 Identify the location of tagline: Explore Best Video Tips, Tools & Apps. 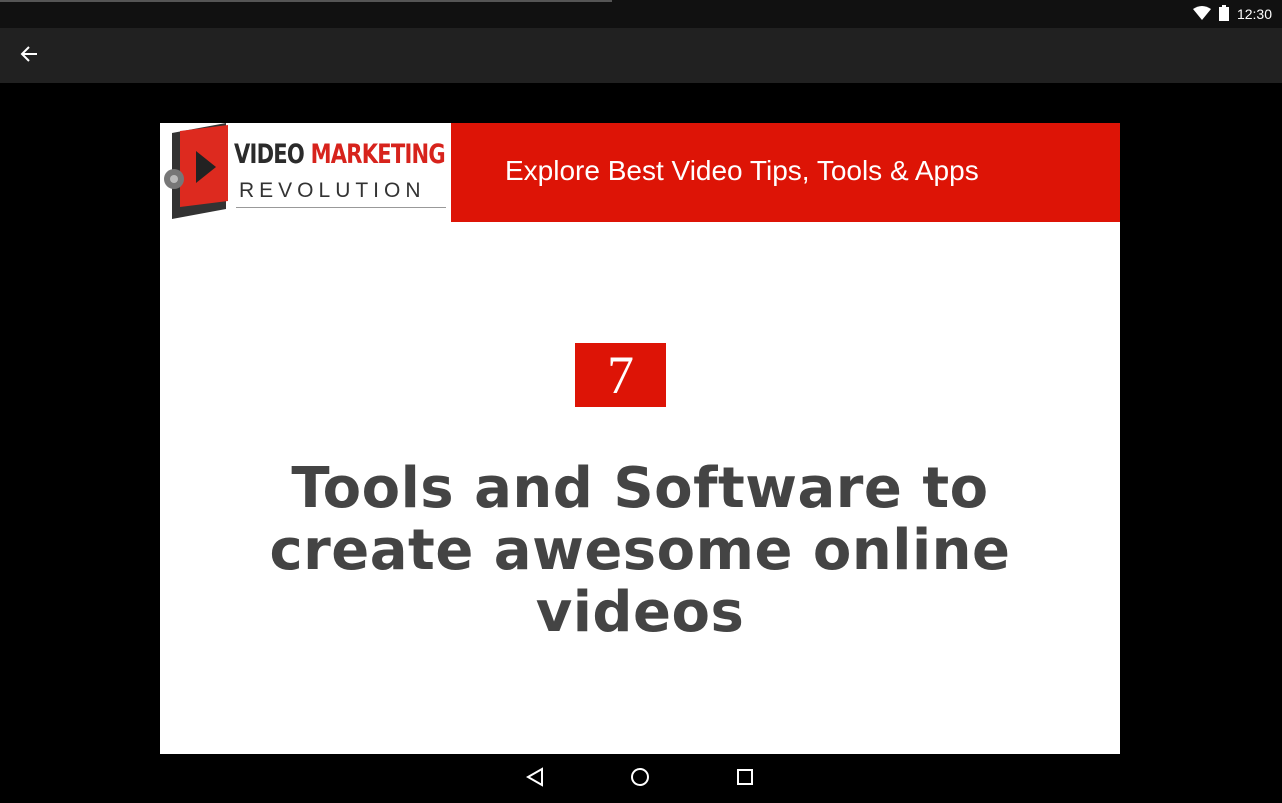
(742, 170).